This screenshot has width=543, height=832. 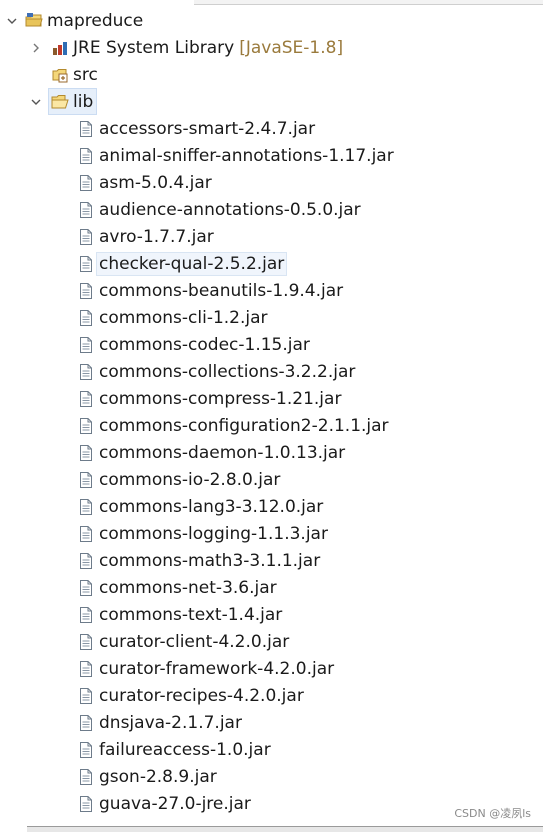 I want to click on tree-item-jar: commons-collections-3.2.2.jar, so click(x=216, y=371).